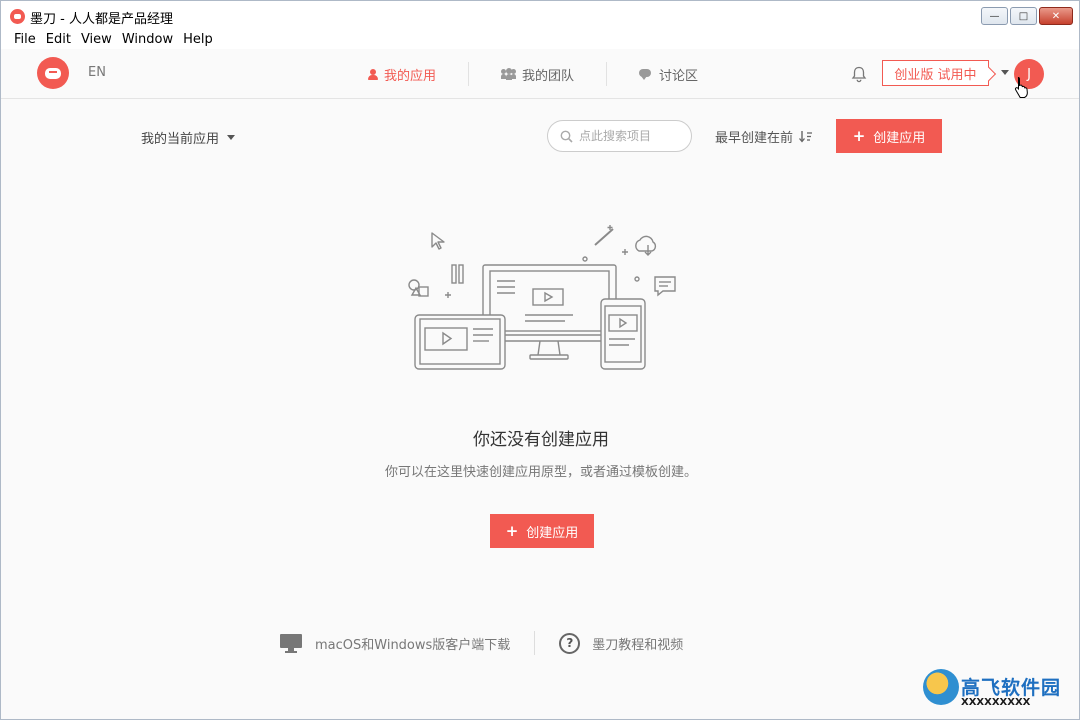  Describe the element at coordinates (53, 73) in the screenshot. I see `modao-logo-icon` at that location.